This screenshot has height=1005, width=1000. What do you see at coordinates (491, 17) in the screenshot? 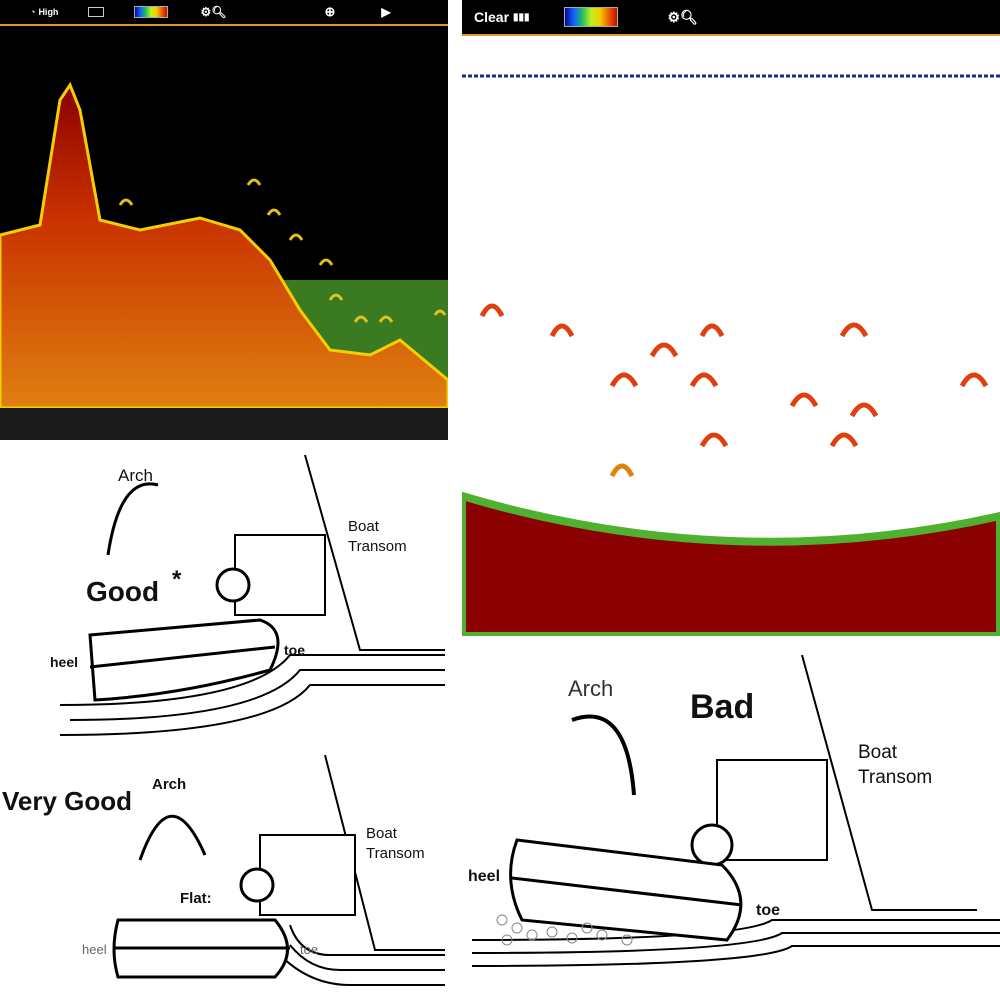
I see `mode-label: Clear` at bounding box center [491, 17].